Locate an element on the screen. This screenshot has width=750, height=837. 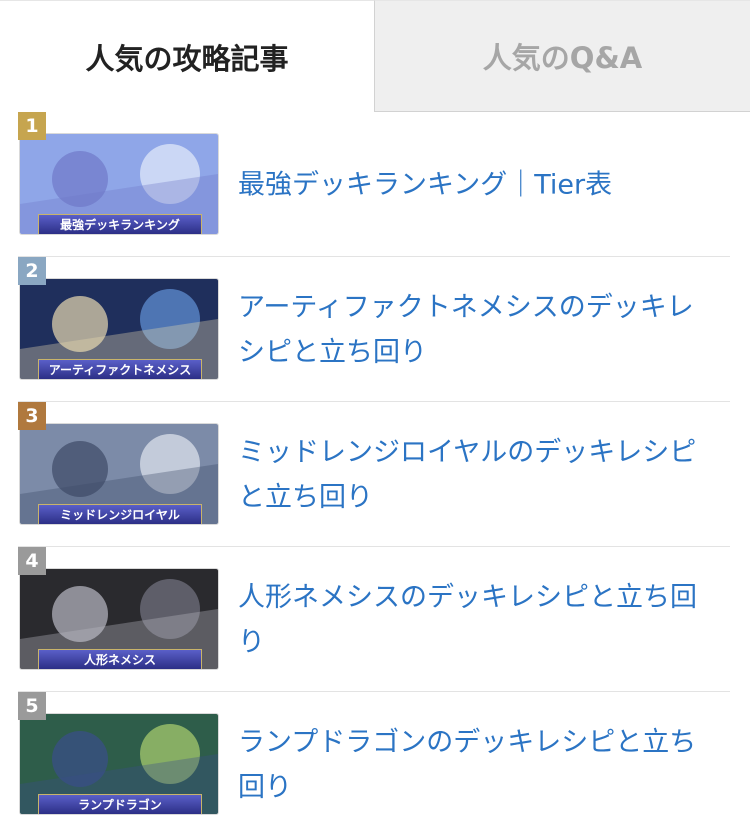
article-thumbnail: ランプドラゴン is located at coordinates (119, 764).